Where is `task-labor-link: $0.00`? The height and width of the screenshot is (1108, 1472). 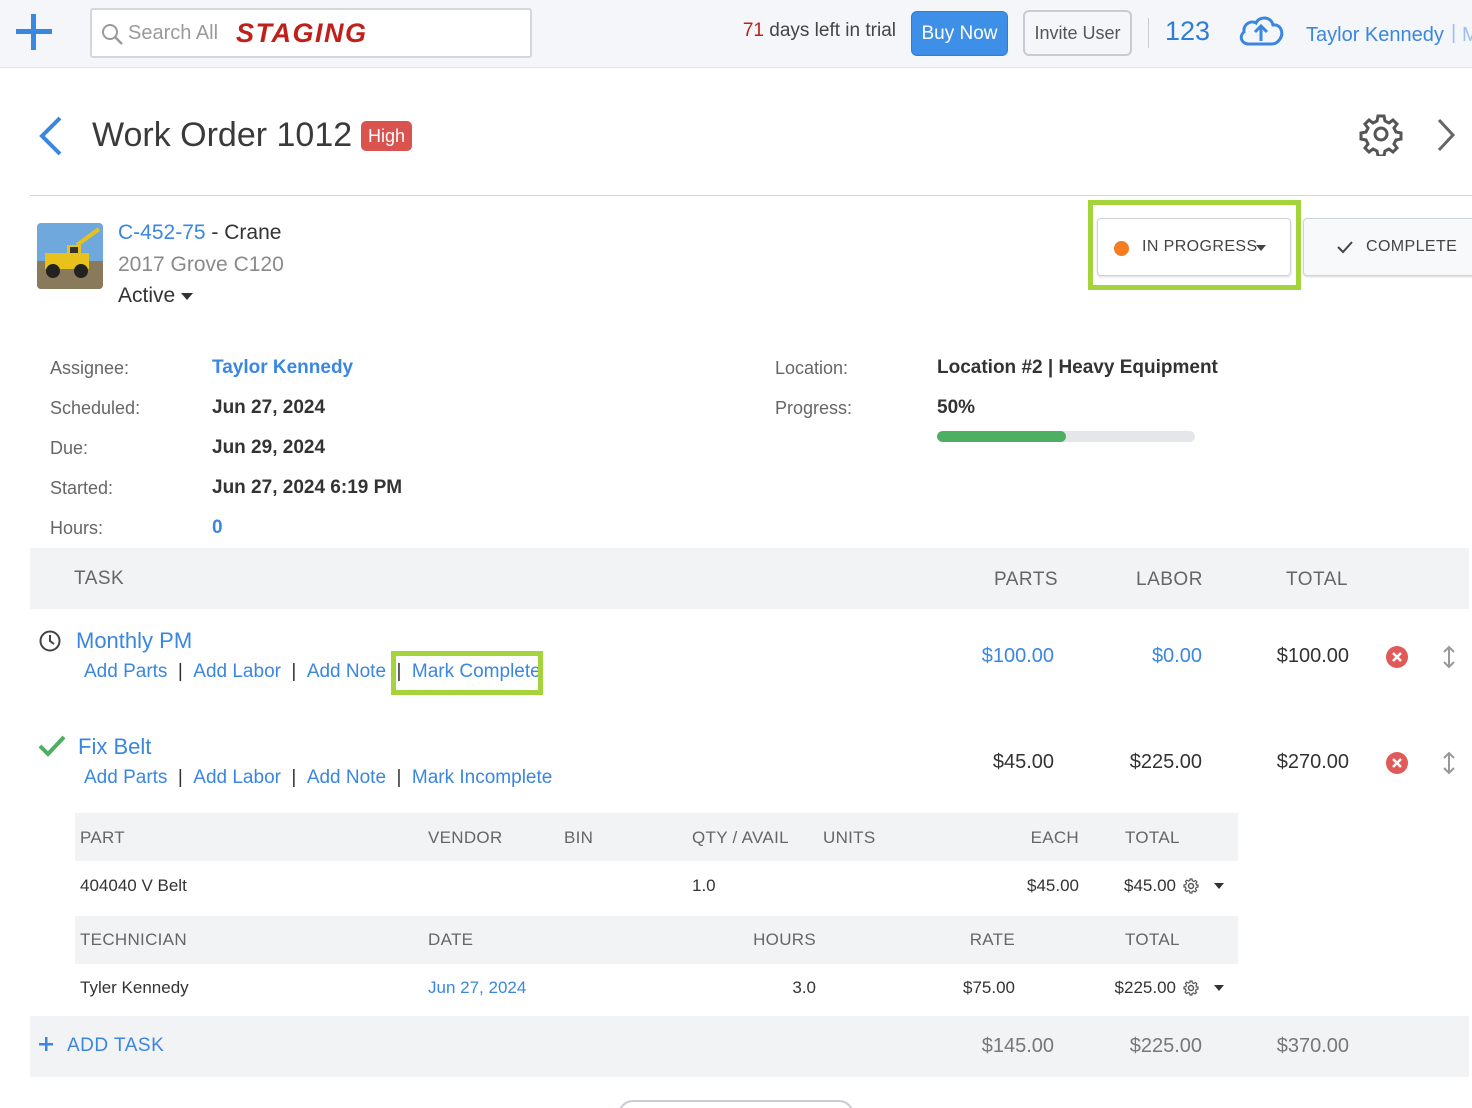
task-labor-link: $0.00 is located at coordinates (1177, 656).